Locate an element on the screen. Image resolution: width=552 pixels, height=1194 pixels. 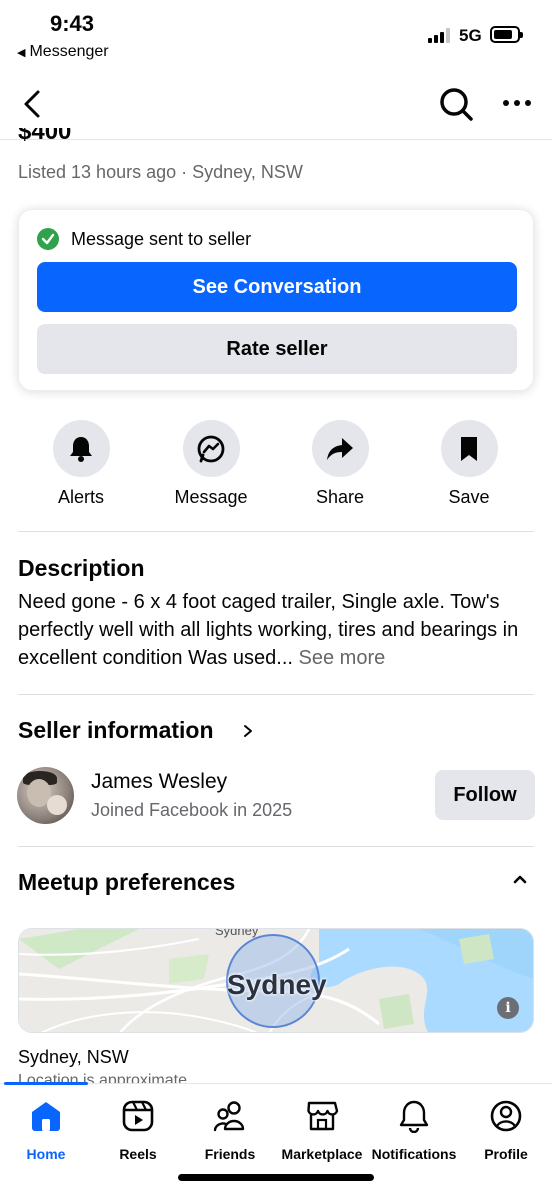
reels-icon is located at coordinates (138, 1116).